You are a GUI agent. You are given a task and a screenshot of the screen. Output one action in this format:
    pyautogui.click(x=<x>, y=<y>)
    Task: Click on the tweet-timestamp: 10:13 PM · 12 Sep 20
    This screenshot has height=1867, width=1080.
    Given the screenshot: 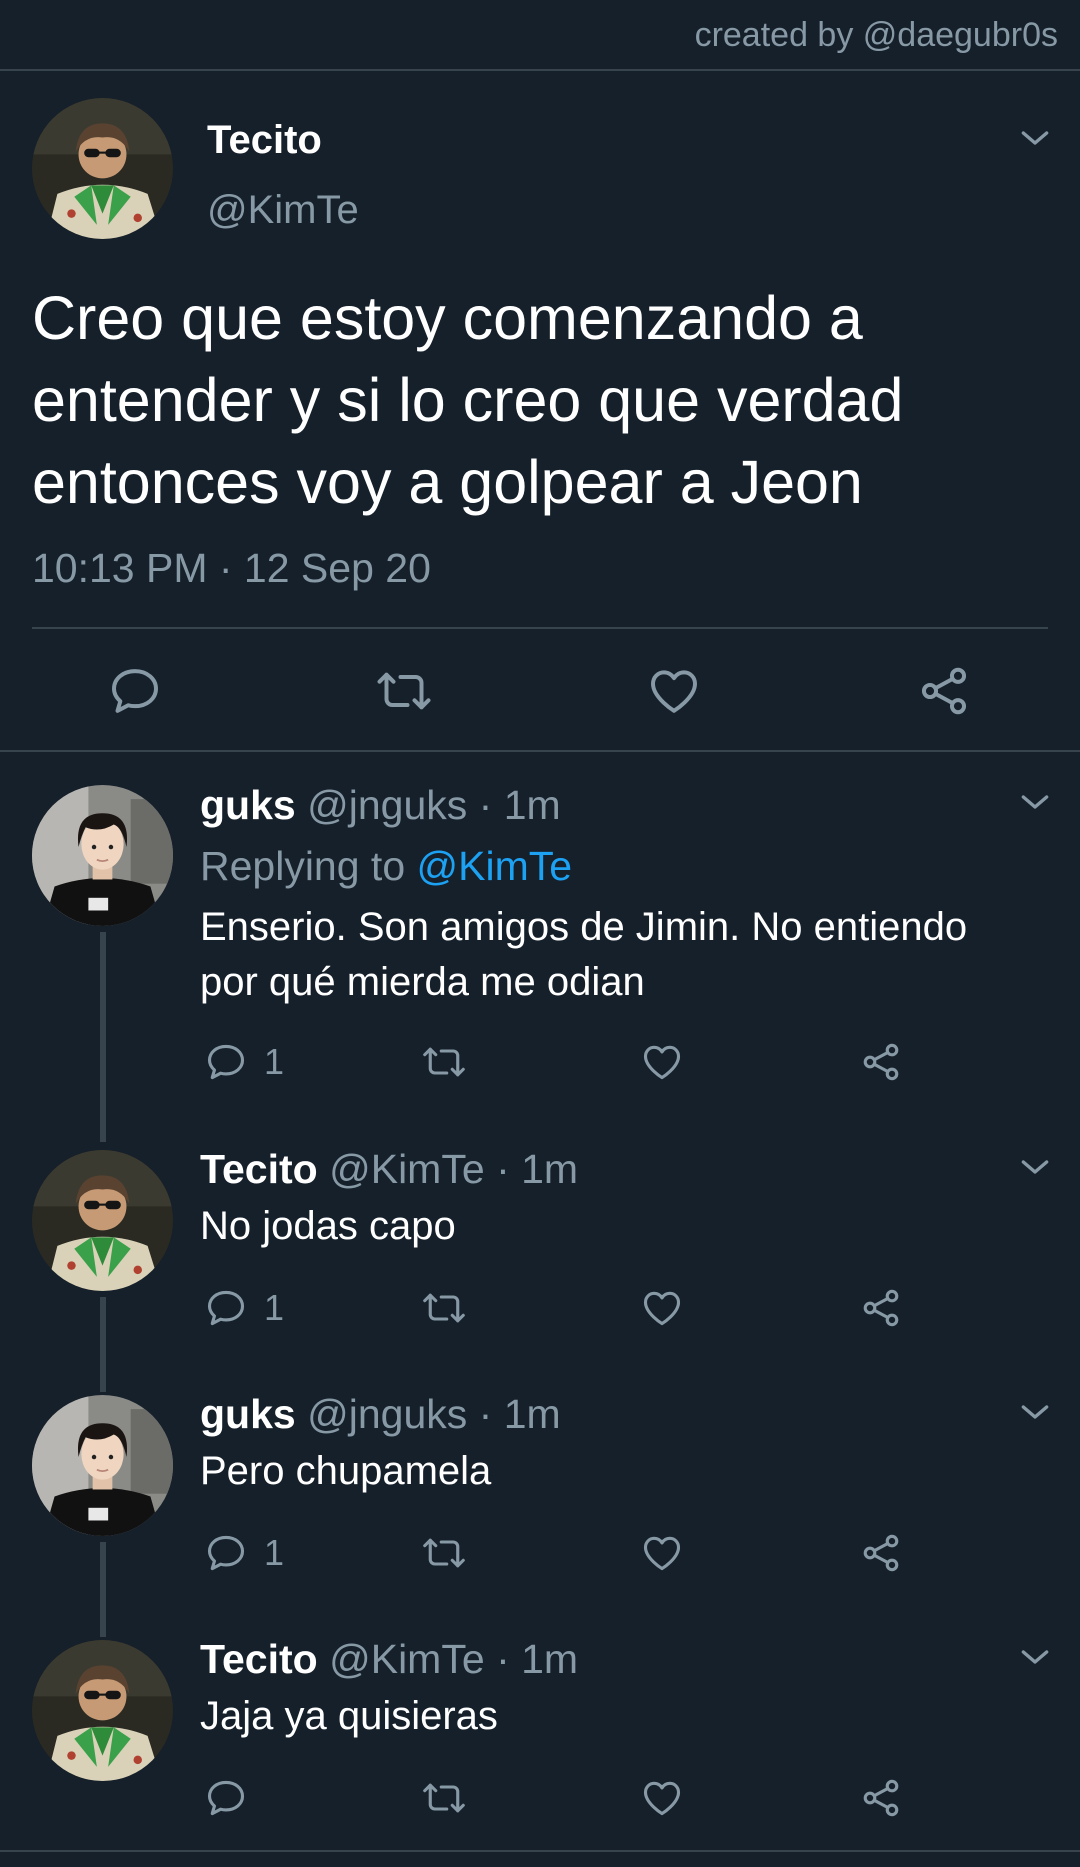 What is the action you would take?
    pyautogui.click(x=231, y=568)
    